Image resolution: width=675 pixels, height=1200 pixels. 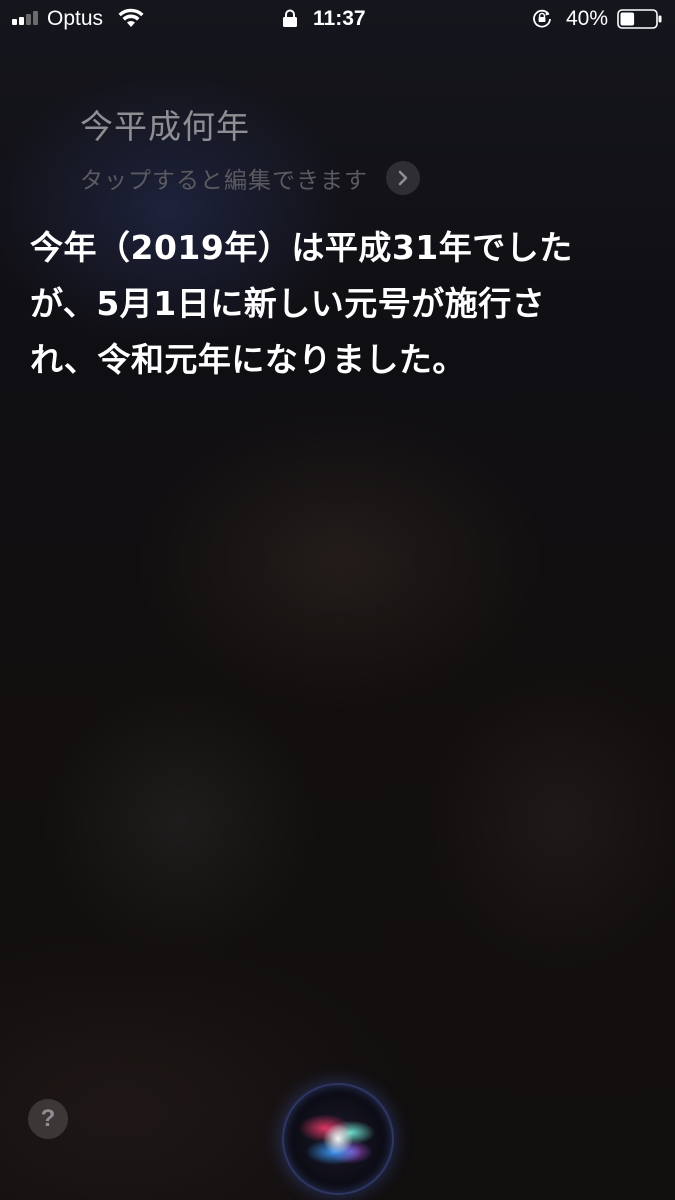 I want to click on siri-orb-icon, so click(x=338, y=1139).